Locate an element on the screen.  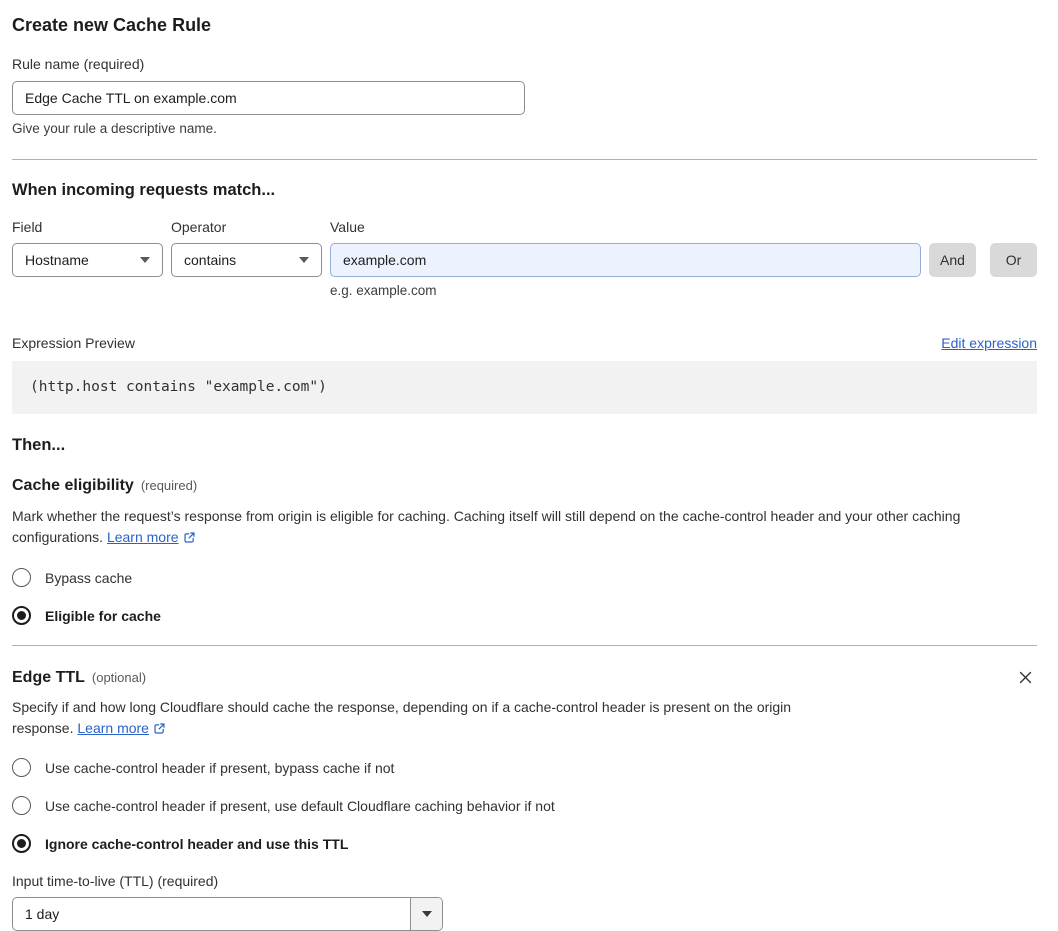
value-input is located at coordinates (625, 260).